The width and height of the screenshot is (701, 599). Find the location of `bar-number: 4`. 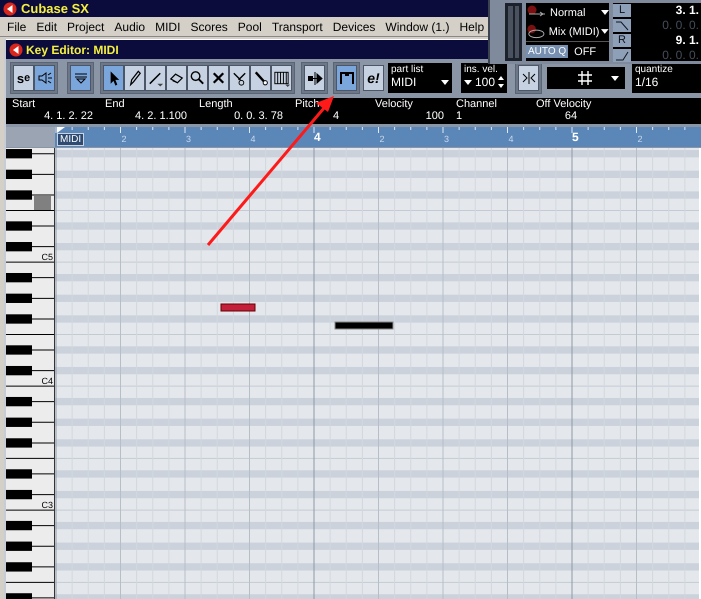

bar-number: 4 is located at coordinates (317, 137).